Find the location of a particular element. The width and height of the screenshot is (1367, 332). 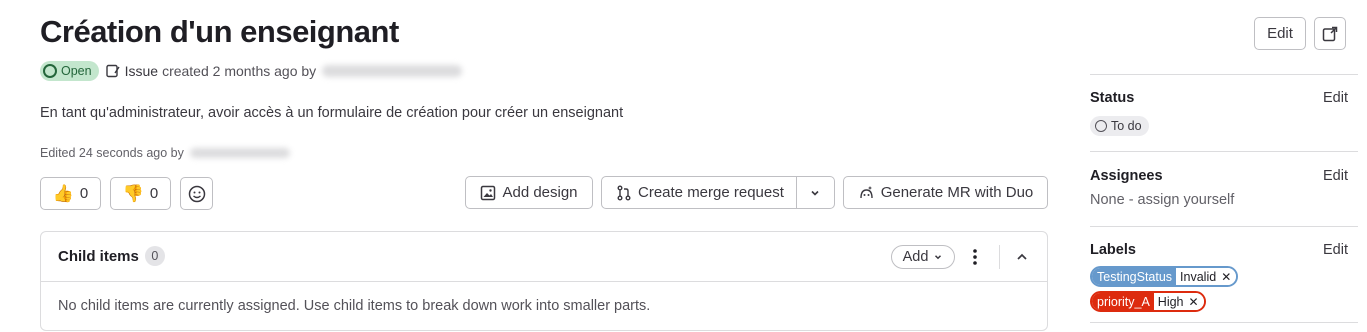

status-badge: Open is located at coordinates (69, 71).